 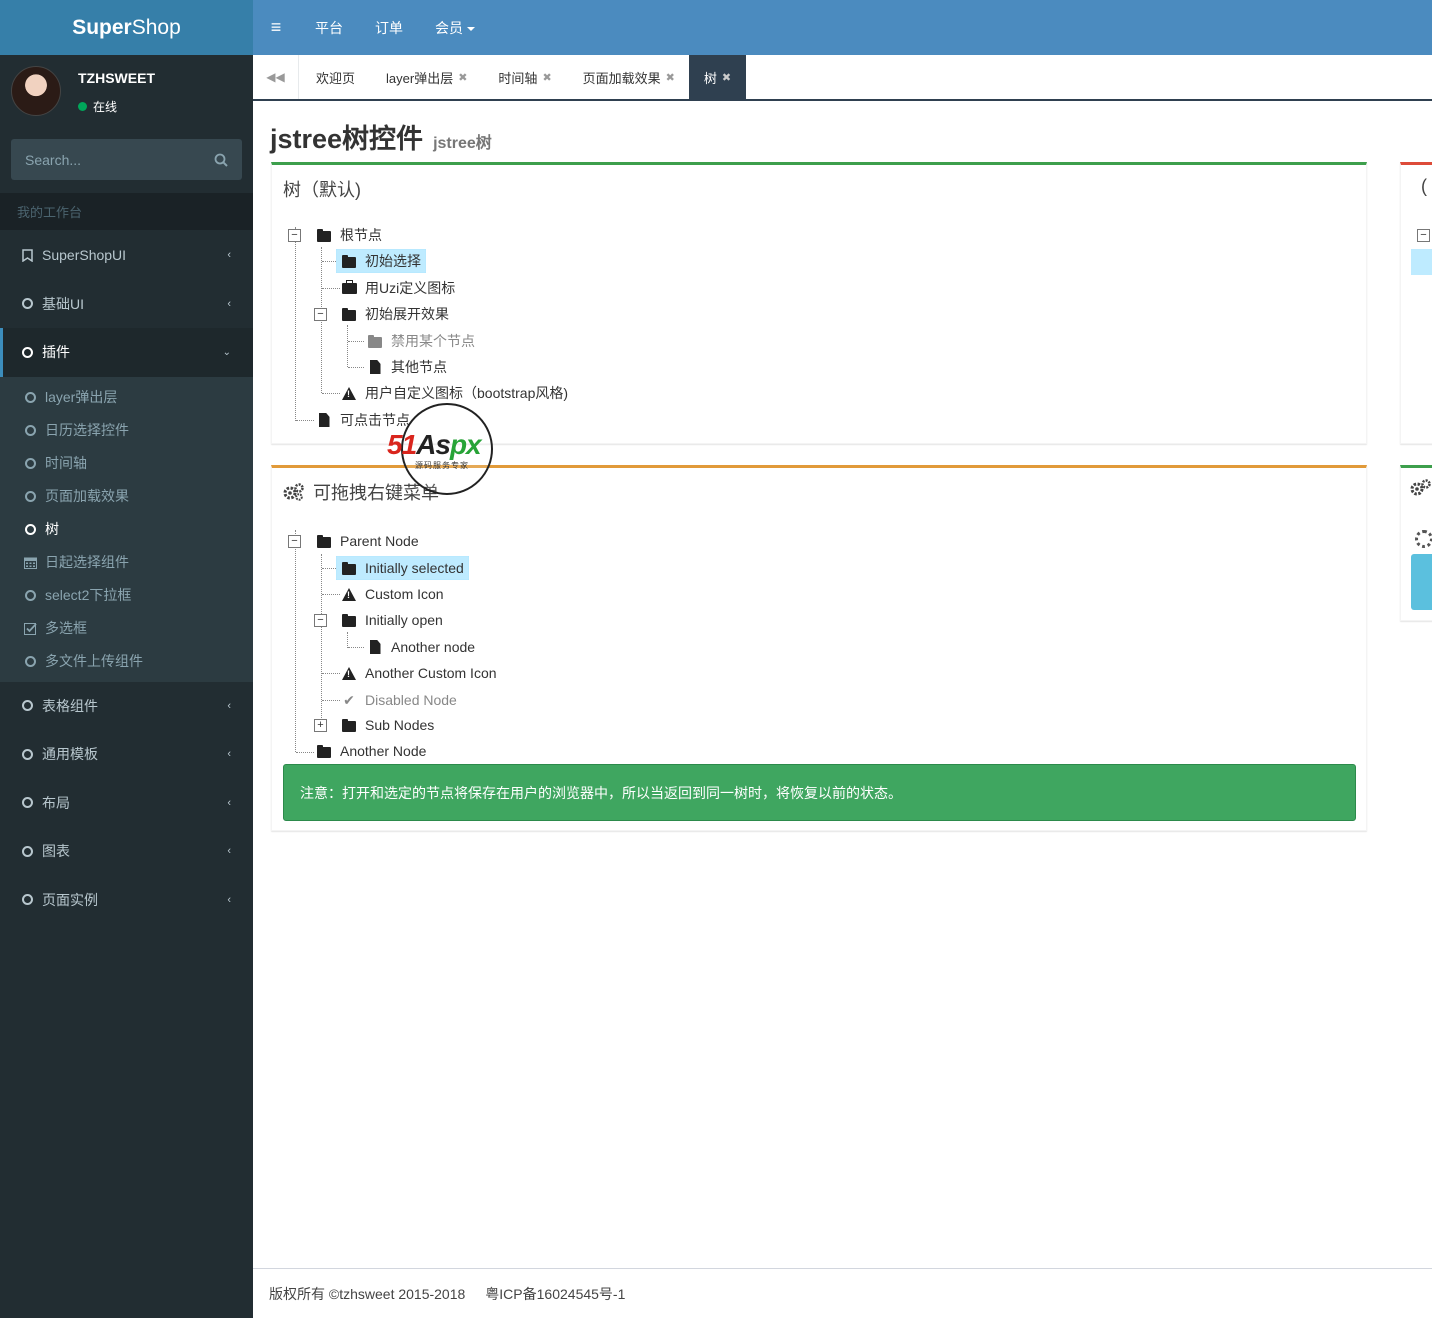 I want to click on sidebar-item-templates: 通用模板 ‹, so click(x=126, y=754).